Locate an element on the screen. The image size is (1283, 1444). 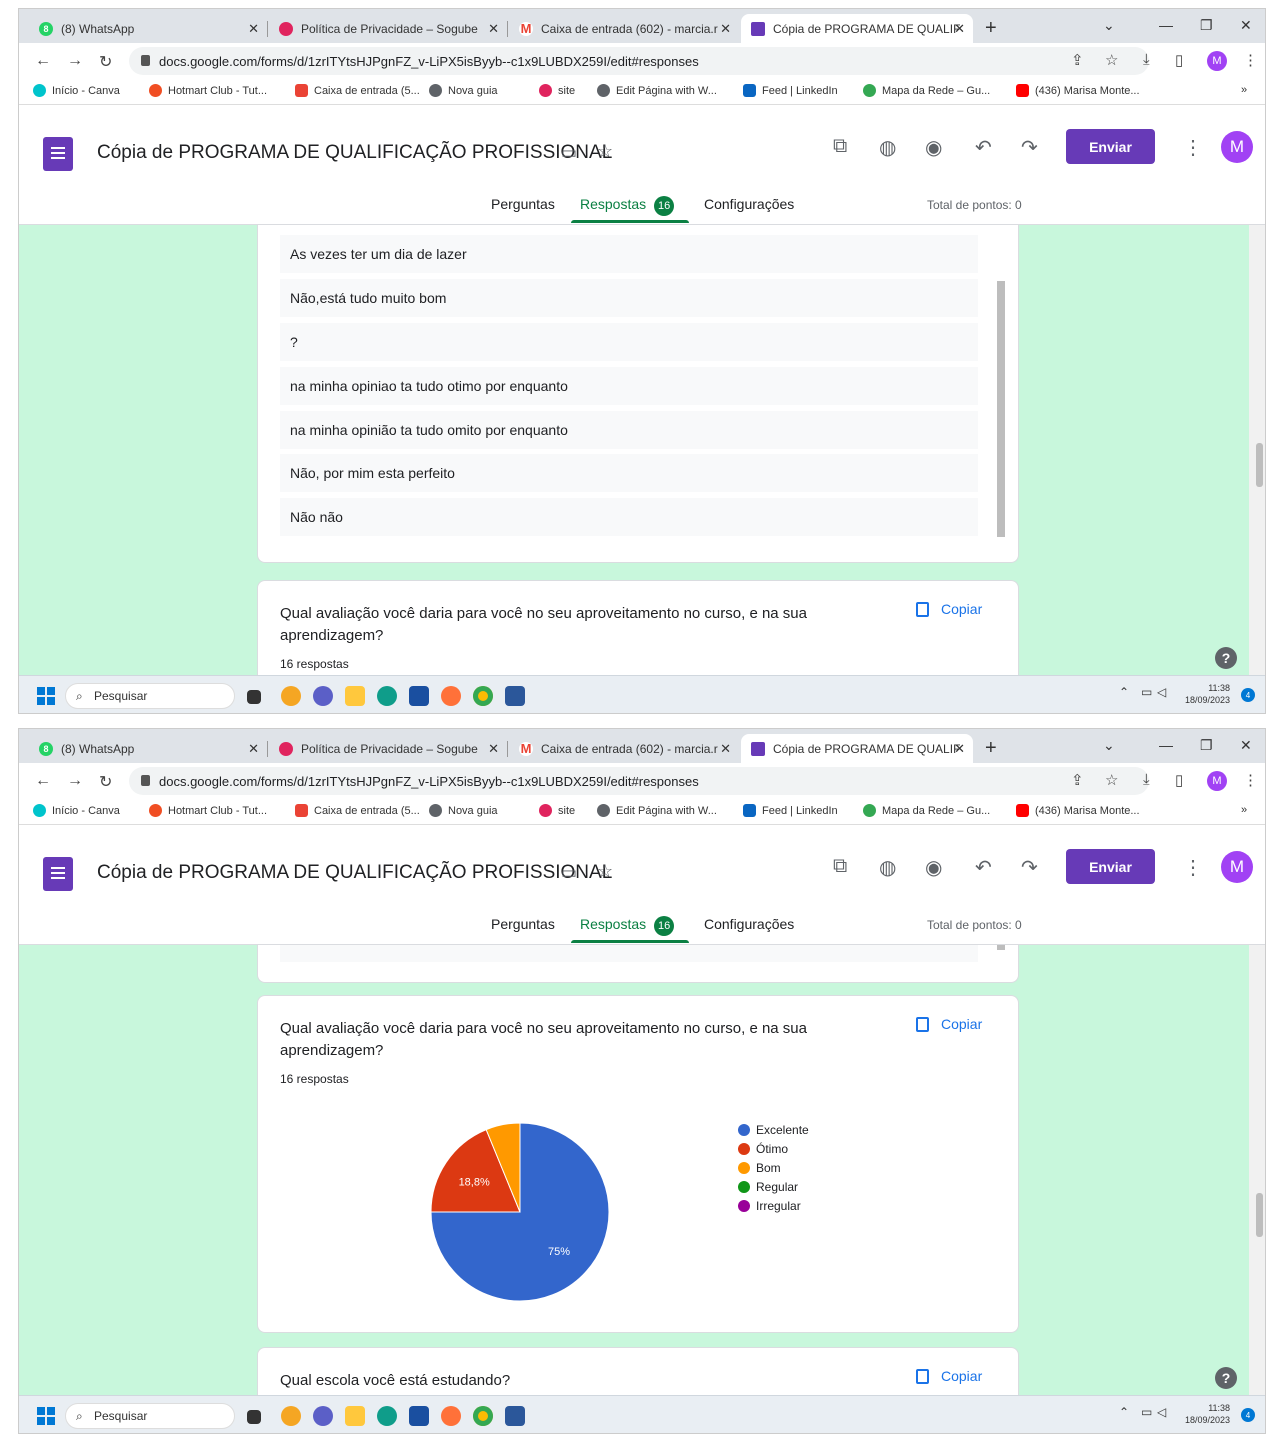
menu-icon: ⋮ is located at coordinates (1250, 60).